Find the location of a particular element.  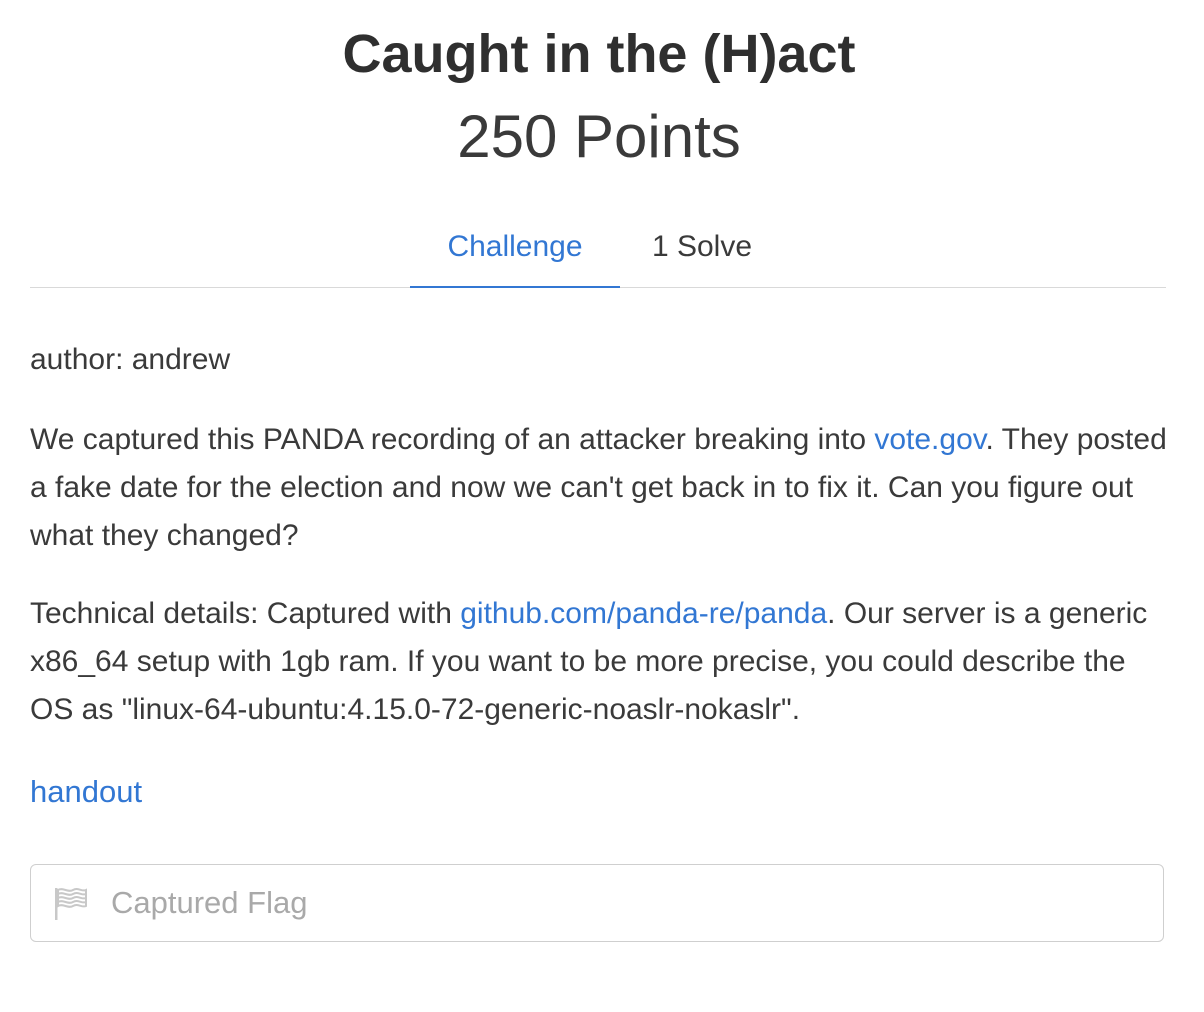

flag-input-box is located at coordinates (597, 903).